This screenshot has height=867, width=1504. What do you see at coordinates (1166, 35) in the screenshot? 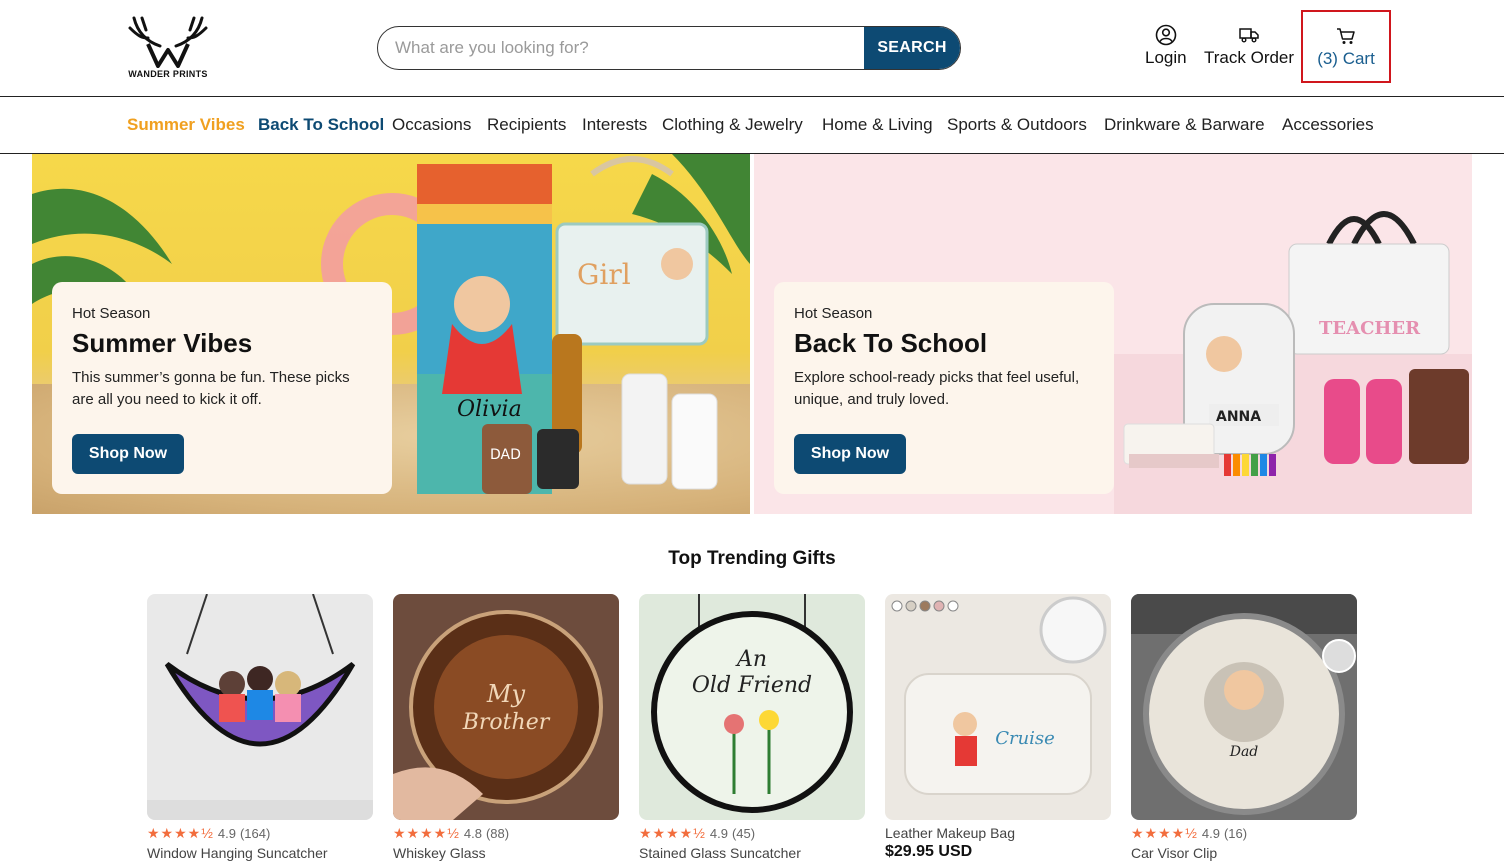
I see `user-circle-icon` at bounding box center [1166, 35].